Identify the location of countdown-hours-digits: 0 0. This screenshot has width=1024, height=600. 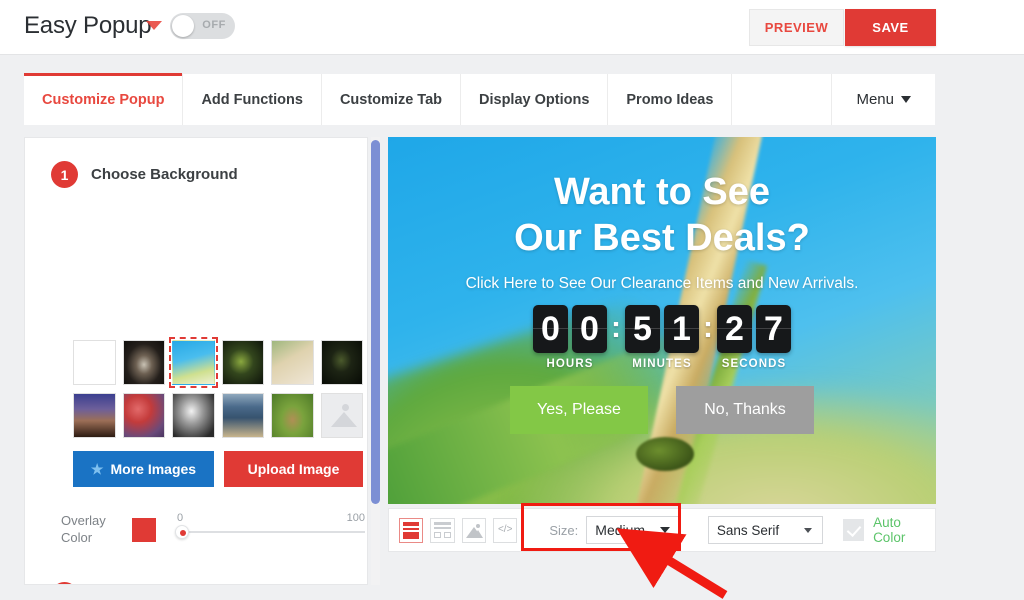
(570, 329).